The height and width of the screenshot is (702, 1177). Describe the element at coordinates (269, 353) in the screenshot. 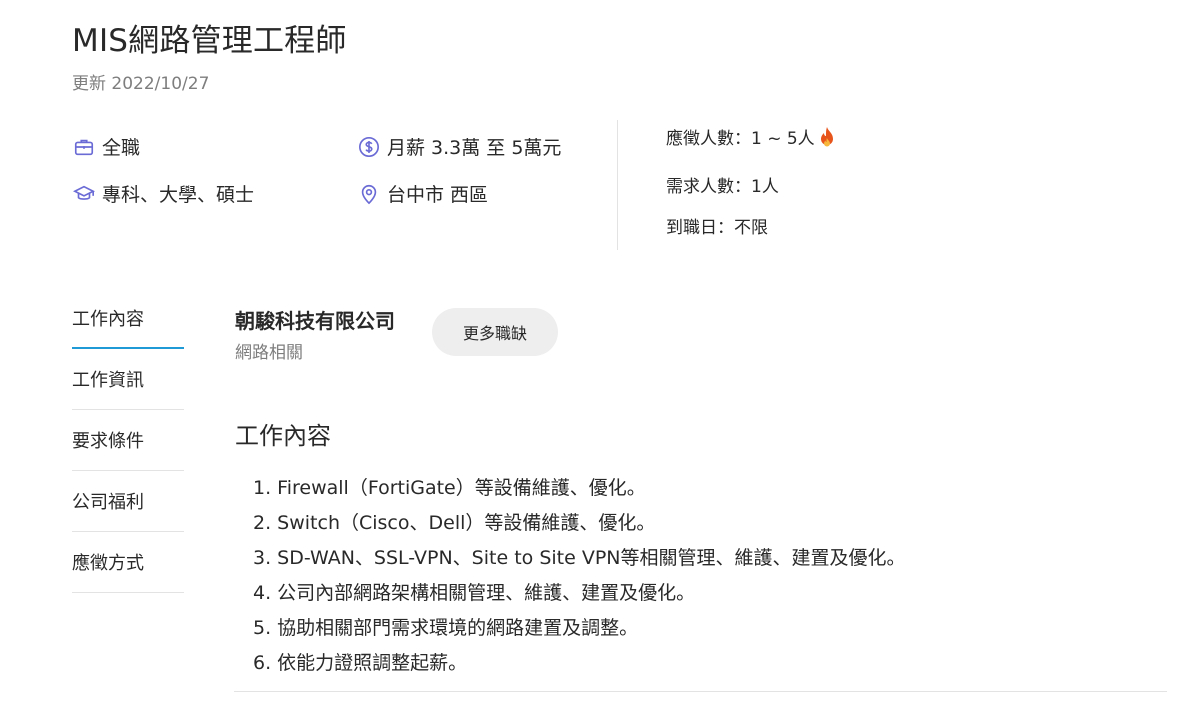

I see `company-industry: 網路相關` at that location.